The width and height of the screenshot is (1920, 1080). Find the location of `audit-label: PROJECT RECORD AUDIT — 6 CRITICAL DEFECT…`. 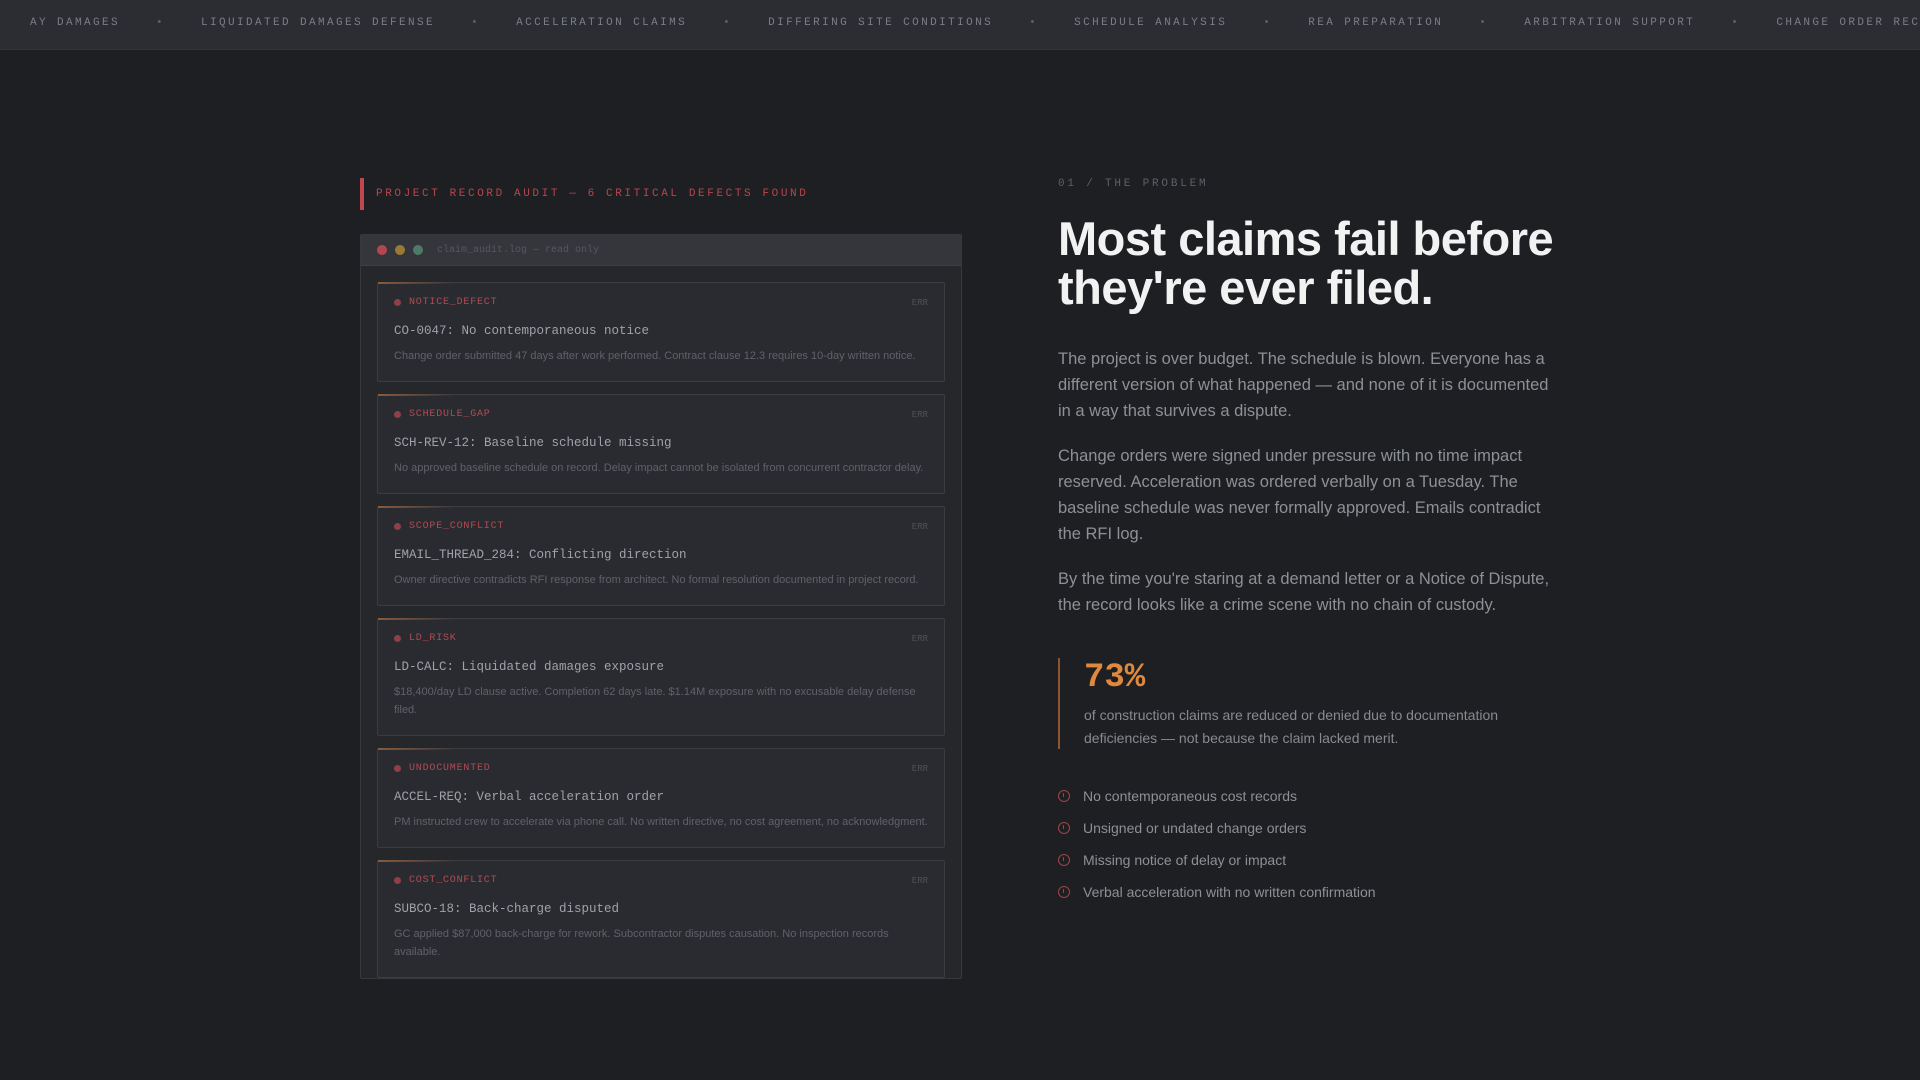

audit-label: PROJECT RECORD AUDIT — 6 CRITICAL DEFECT… is located at coordinates (584, 194).